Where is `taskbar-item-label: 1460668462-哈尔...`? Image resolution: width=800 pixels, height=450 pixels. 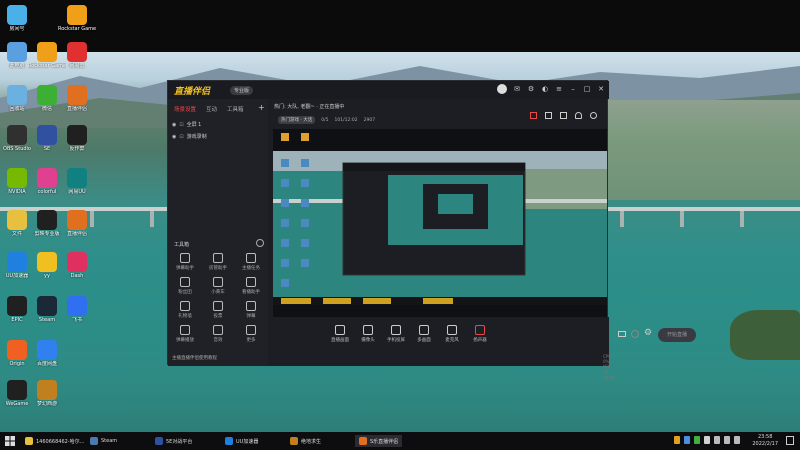
taskbar-item-label: 1460668462-哈尔... is located at coordinates (60, 441).